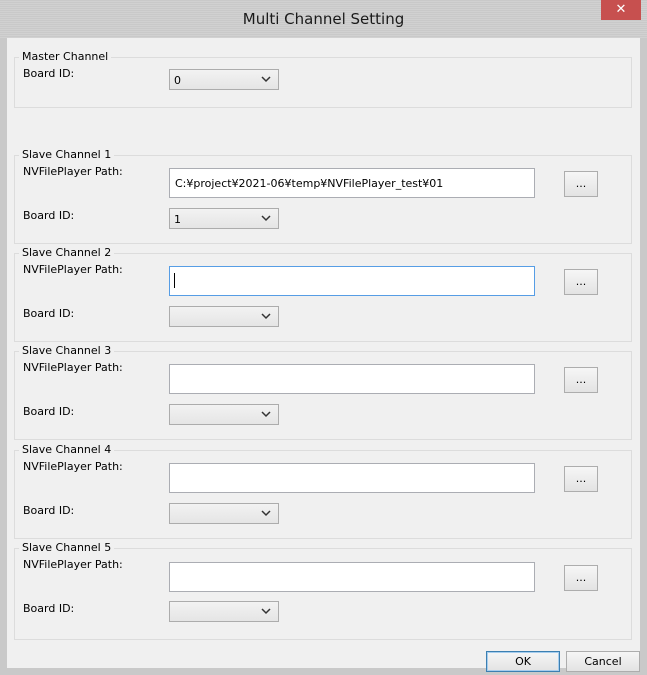  What do you see at coordinates (49, 510) in the screenshot?
I see `slave-channel-4-board-id-label: Board ID:` at bounding box center [49, 510].